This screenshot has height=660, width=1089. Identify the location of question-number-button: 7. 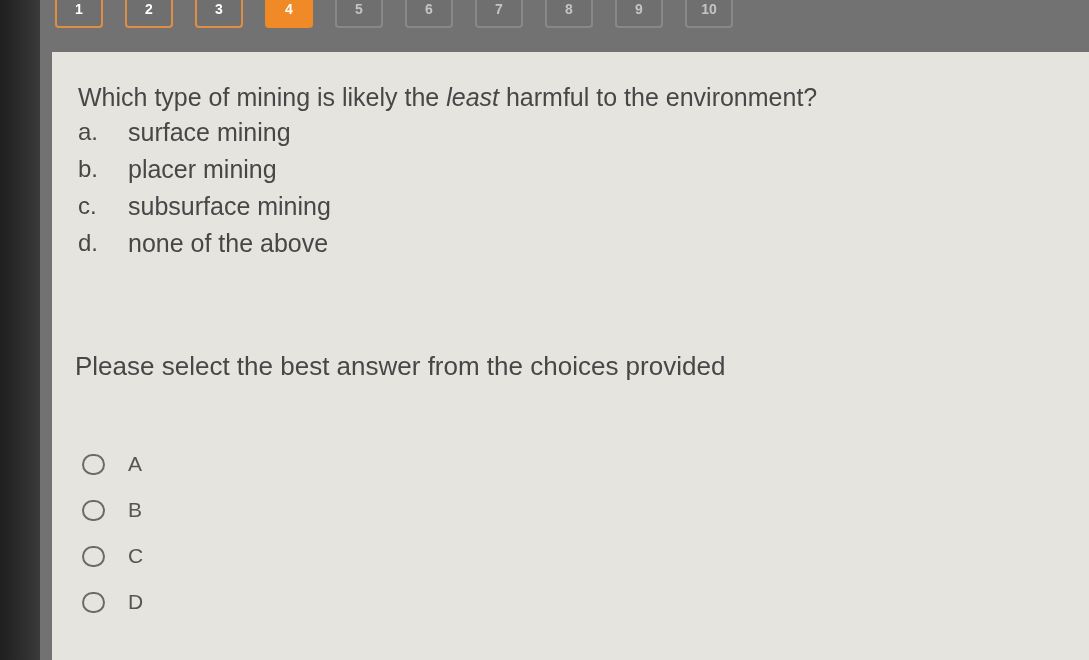
(499, 14).